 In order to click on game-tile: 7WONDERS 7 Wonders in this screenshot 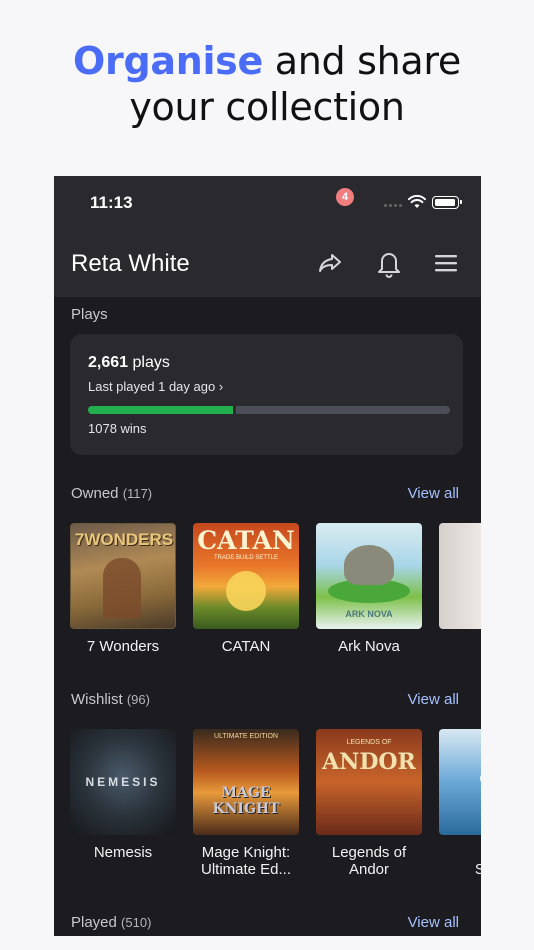, I will do `click(123, 589)`.